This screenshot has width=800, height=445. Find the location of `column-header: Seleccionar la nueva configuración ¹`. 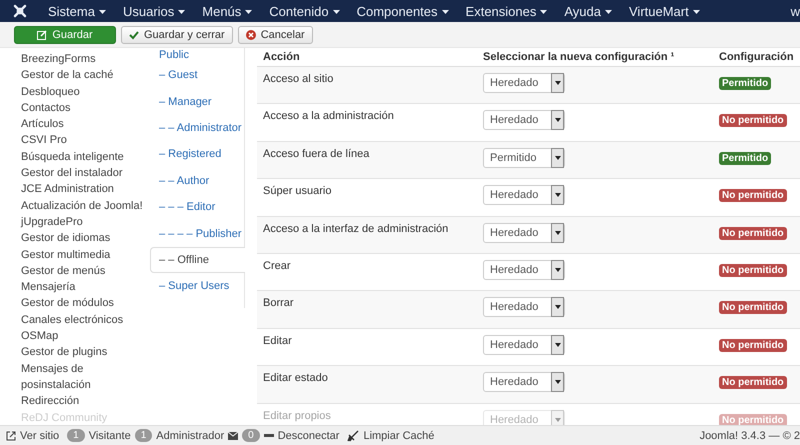

column-header: Seleccionar la nueva configuración ¹ is located at coordinates (579, 57).